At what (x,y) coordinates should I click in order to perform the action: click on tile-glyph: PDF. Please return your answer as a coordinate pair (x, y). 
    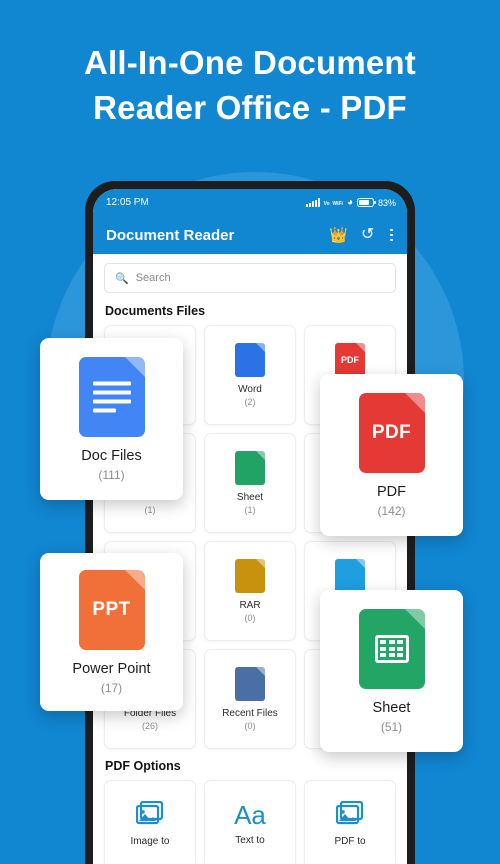
    Looking at the image, I should click on (350, 360).